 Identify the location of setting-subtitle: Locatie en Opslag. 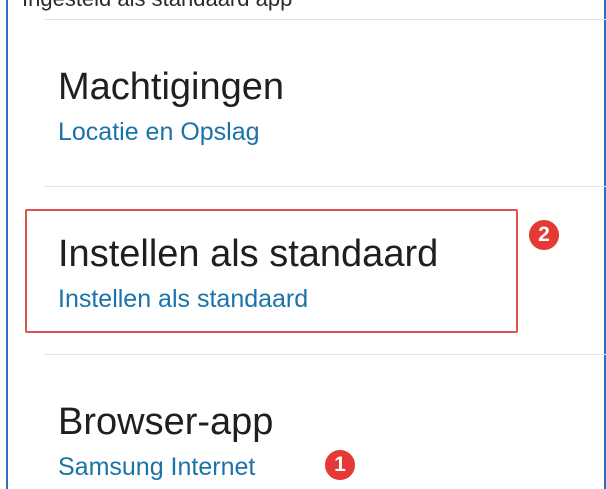
(159, 132).